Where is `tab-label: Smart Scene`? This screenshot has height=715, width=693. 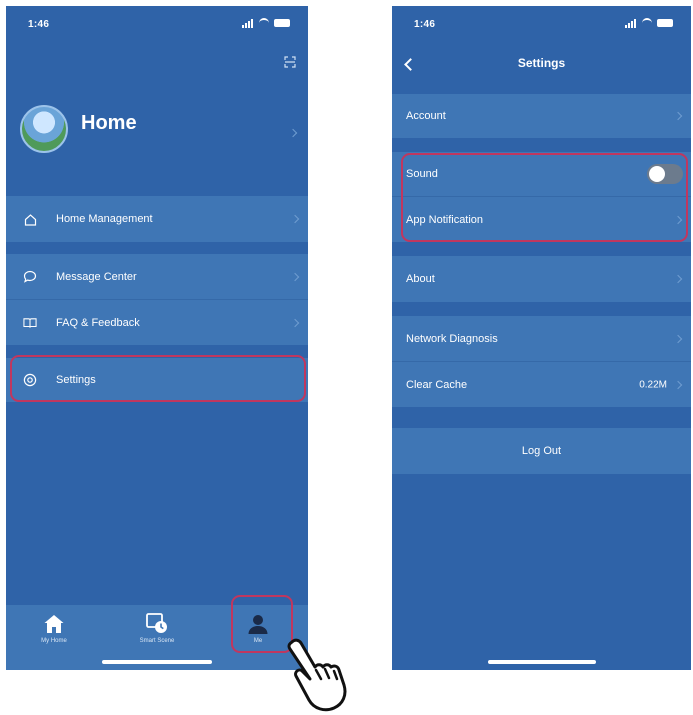 tab-label: Smart Scene is located at coordinates (157, 641).